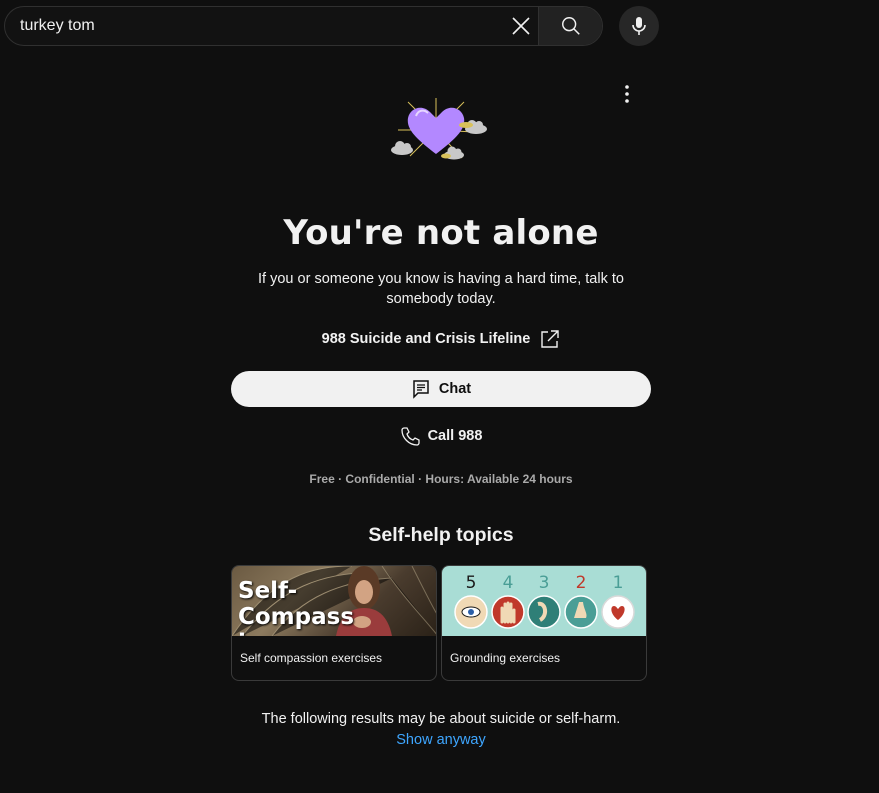  What do you see at coordinates (296, 607) in the screenshot?
I see `thumbnail-title: Self-Compassion` at bounding box center [296, 607].